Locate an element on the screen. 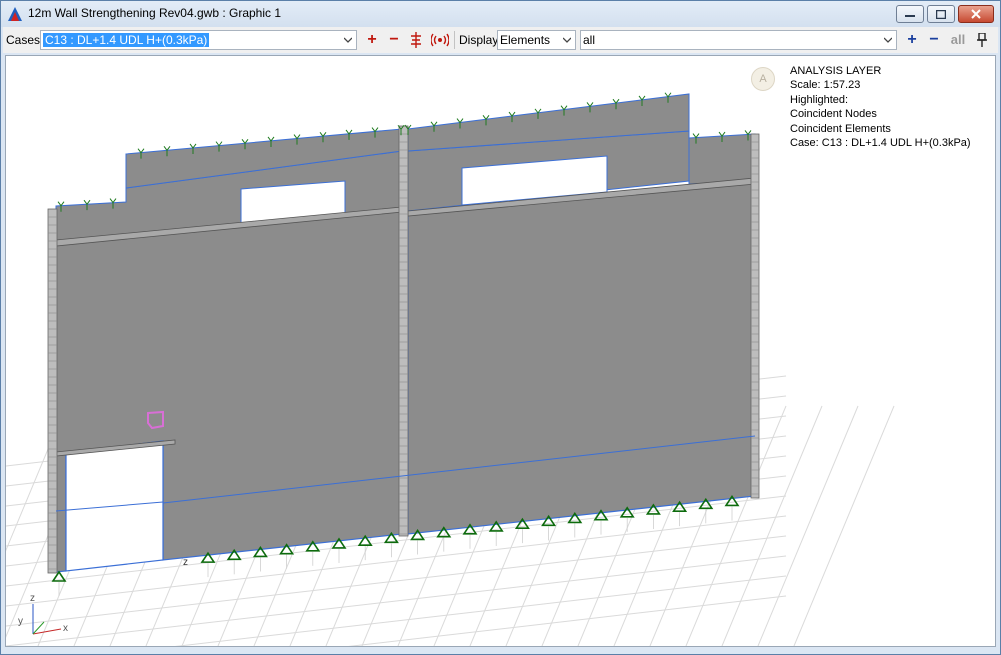  display-selected-value: Elements is located at coordinates (525, 40).